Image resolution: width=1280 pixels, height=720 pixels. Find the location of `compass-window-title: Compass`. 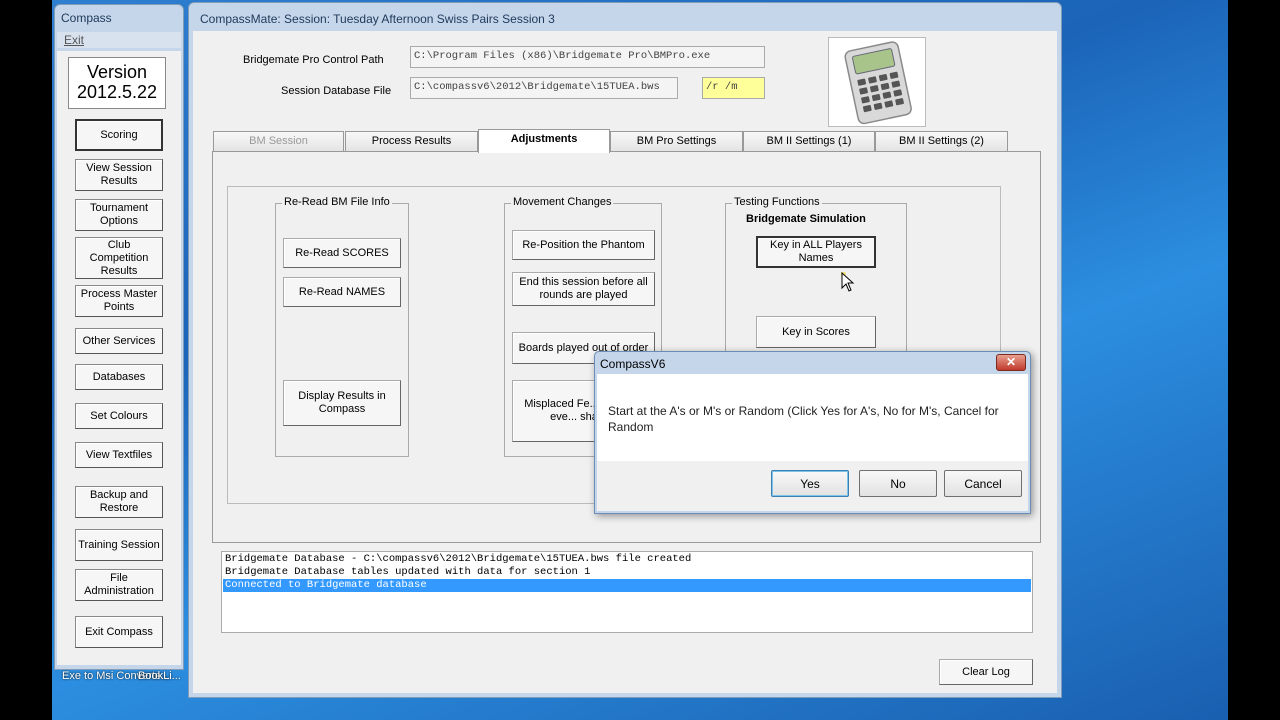

compass-window-title: Compass is located at coordinates (86, 18).